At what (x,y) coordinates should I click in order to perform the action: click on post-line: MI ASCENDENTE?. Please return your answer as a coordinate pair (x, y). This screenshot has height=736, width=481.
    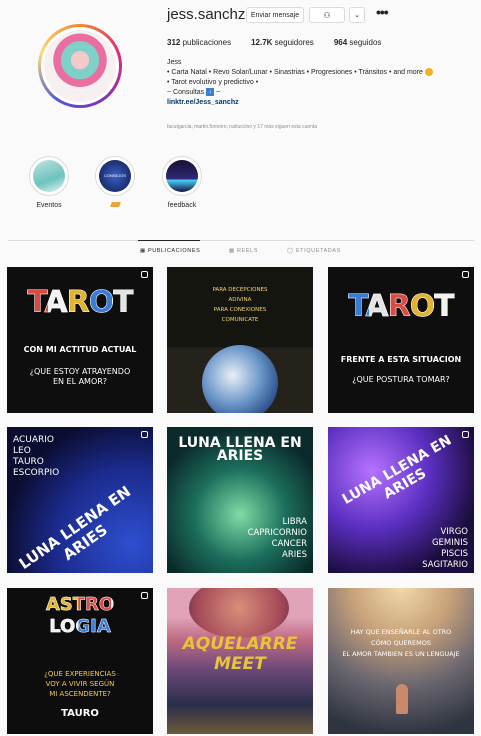
    Looking at the image, I should click on (80, 694).